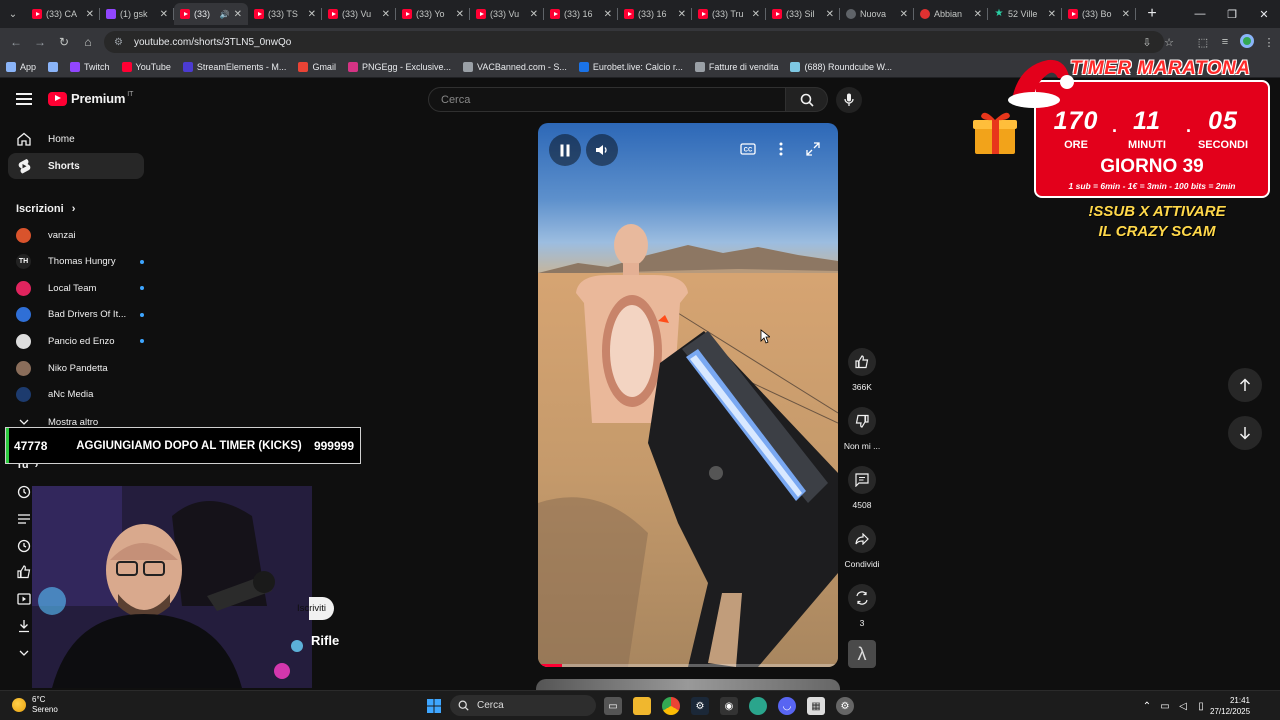  I want to click on start-button, so click(434, 706).